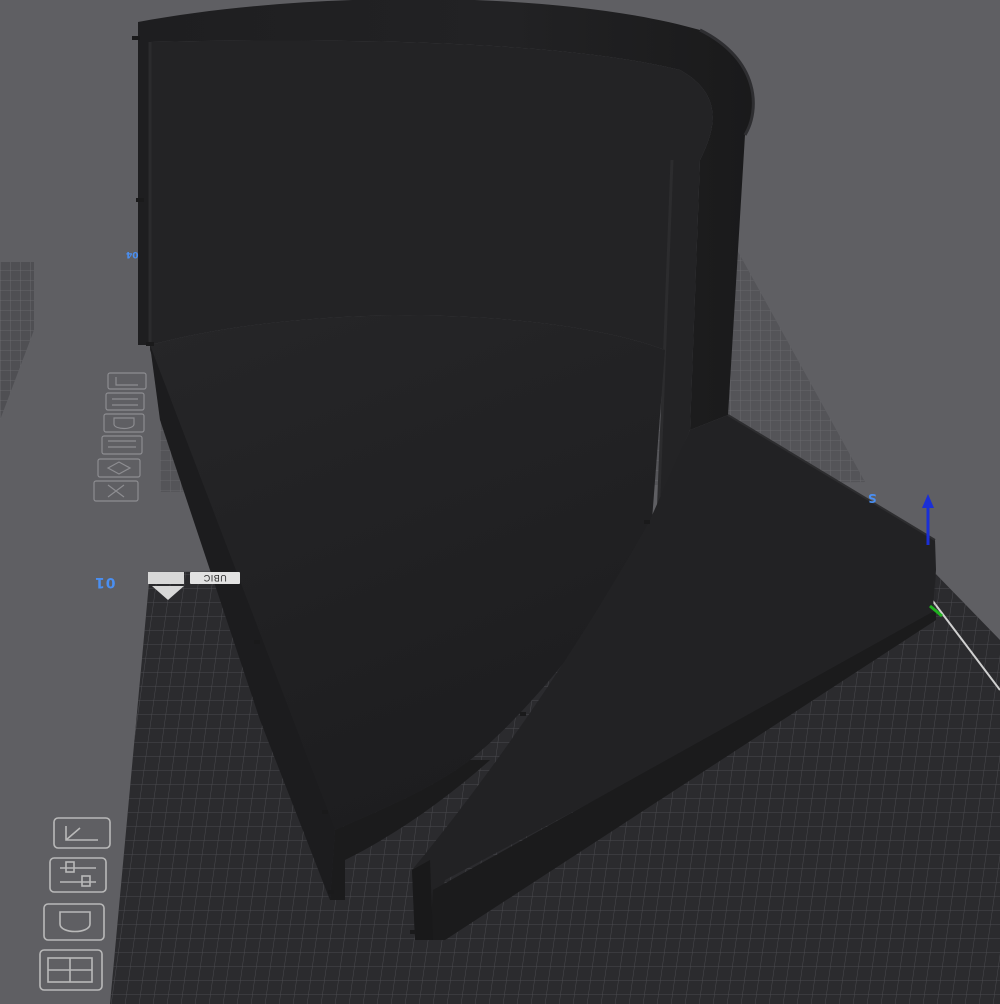  What do you see at coordinates (105, 582) in the screenshot?
I see `plate-number-front: 01` at bounding box center [105, 582].